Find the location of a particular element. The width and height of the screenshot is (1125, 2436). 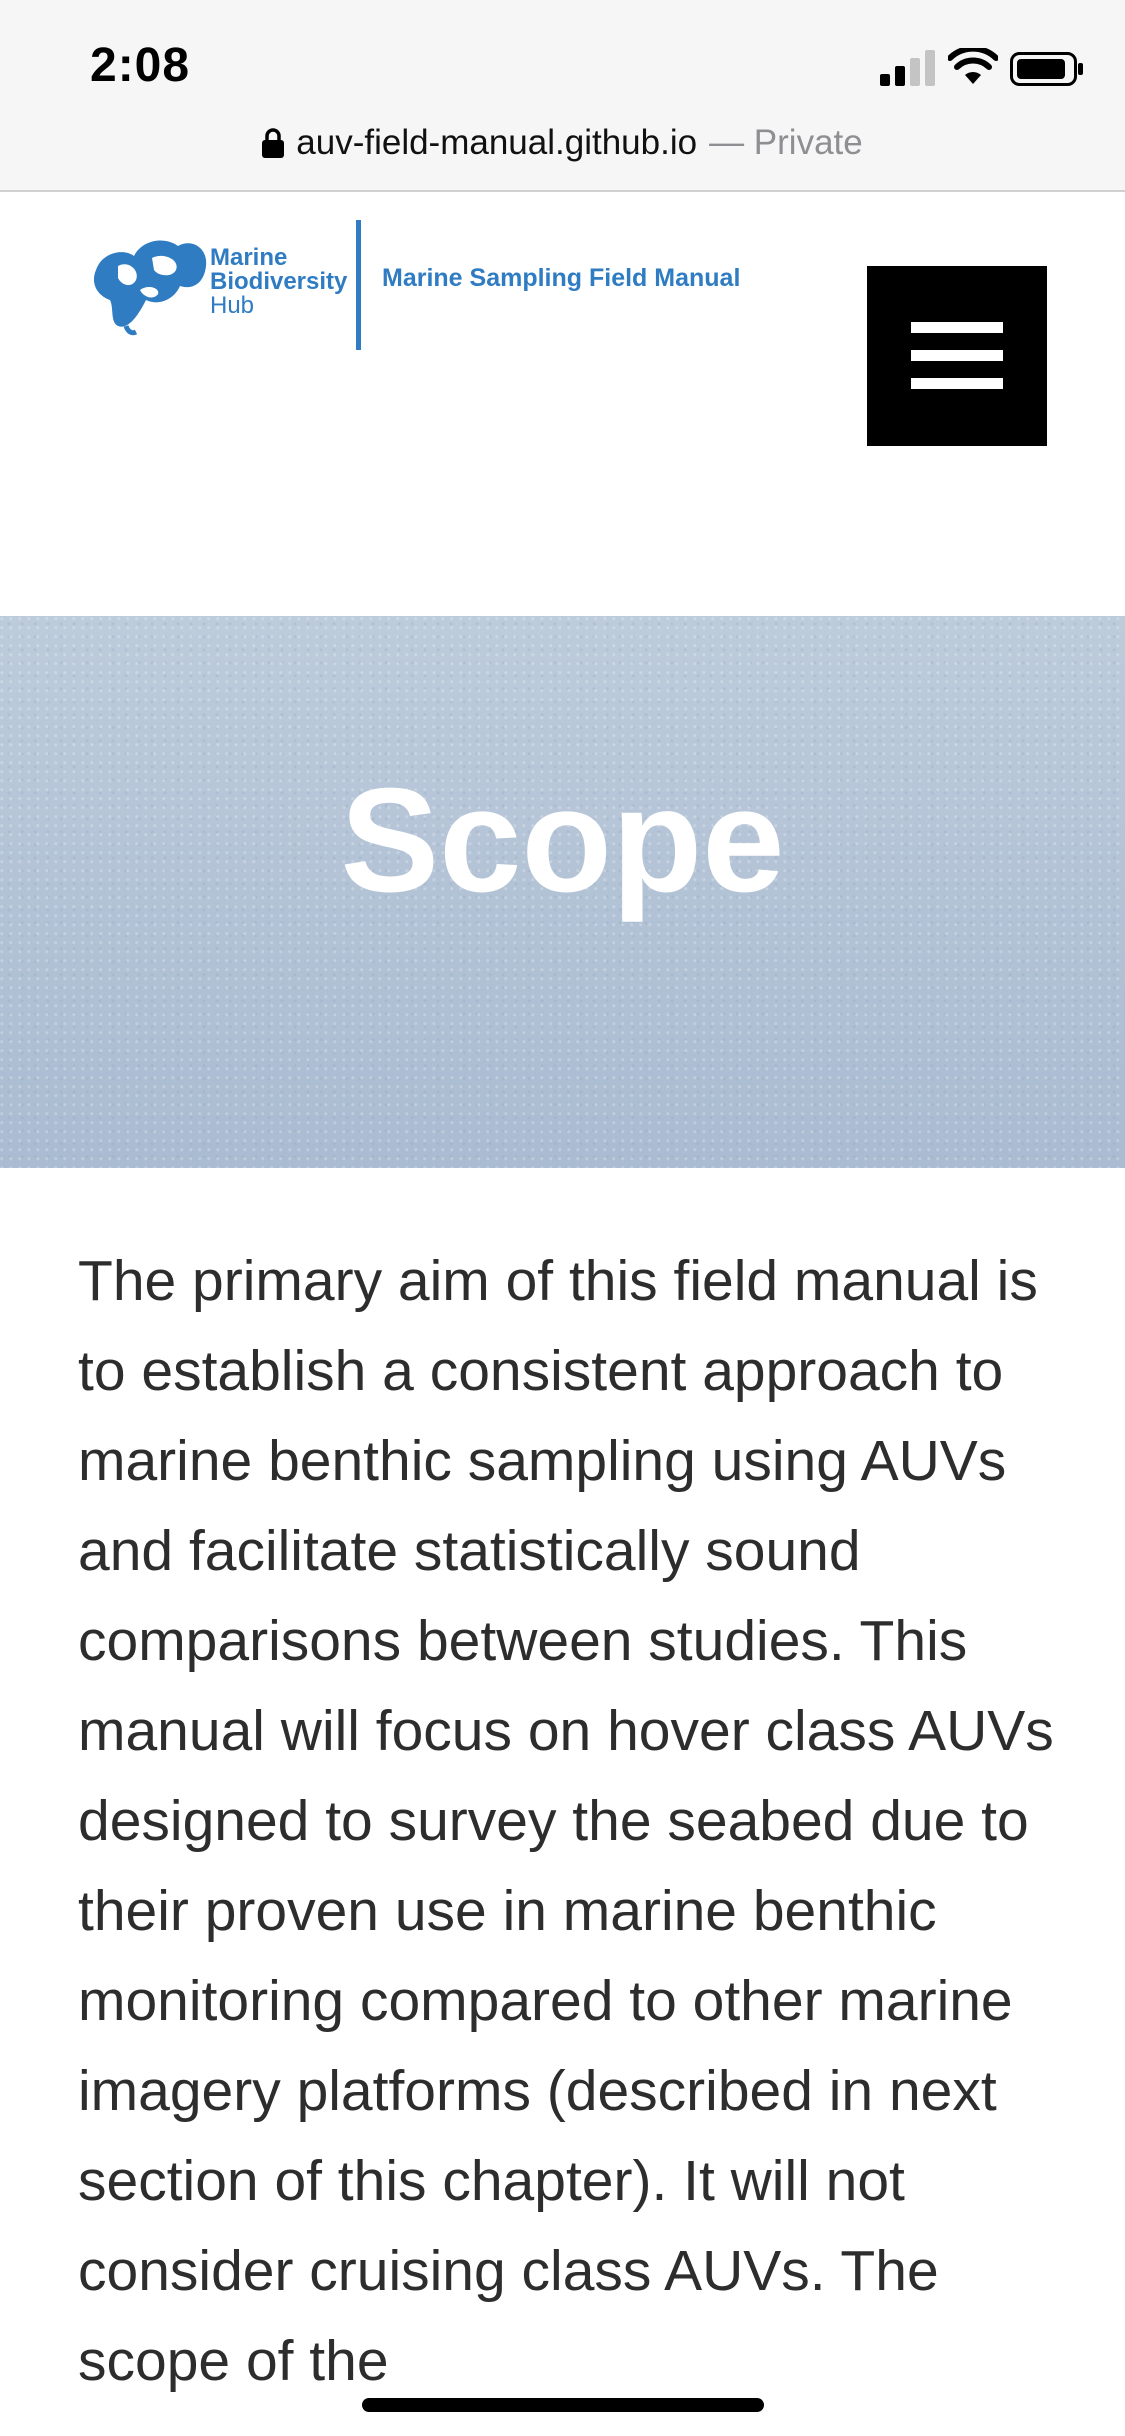

logo-line-hub: Hub is located at coordinates (232, 305).